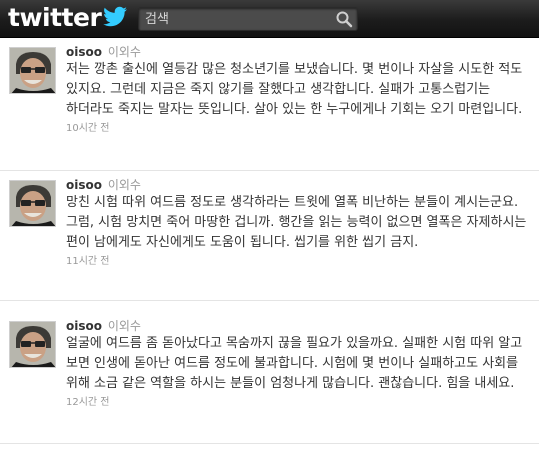 Image resolution: width=539 pixels, height=452 pixels. I want to click on search-box, so click(248, 19).